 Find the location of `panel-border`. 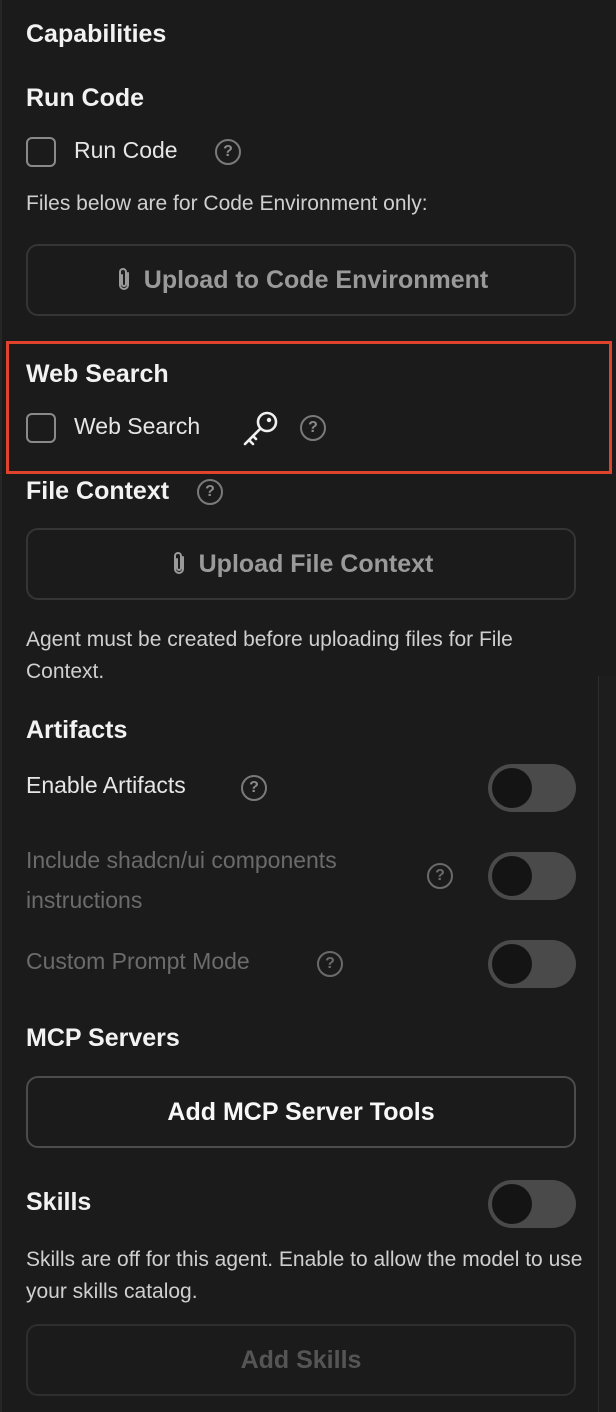

panel-border is located at coordinates (1, 706).